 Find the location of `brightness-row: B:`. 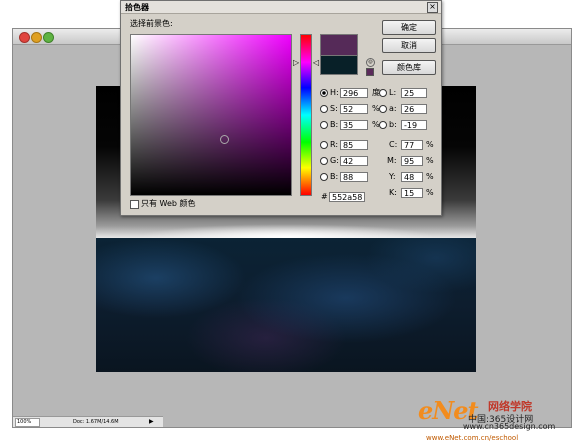

brightness-row: B: is located at coordinates (330, 125).